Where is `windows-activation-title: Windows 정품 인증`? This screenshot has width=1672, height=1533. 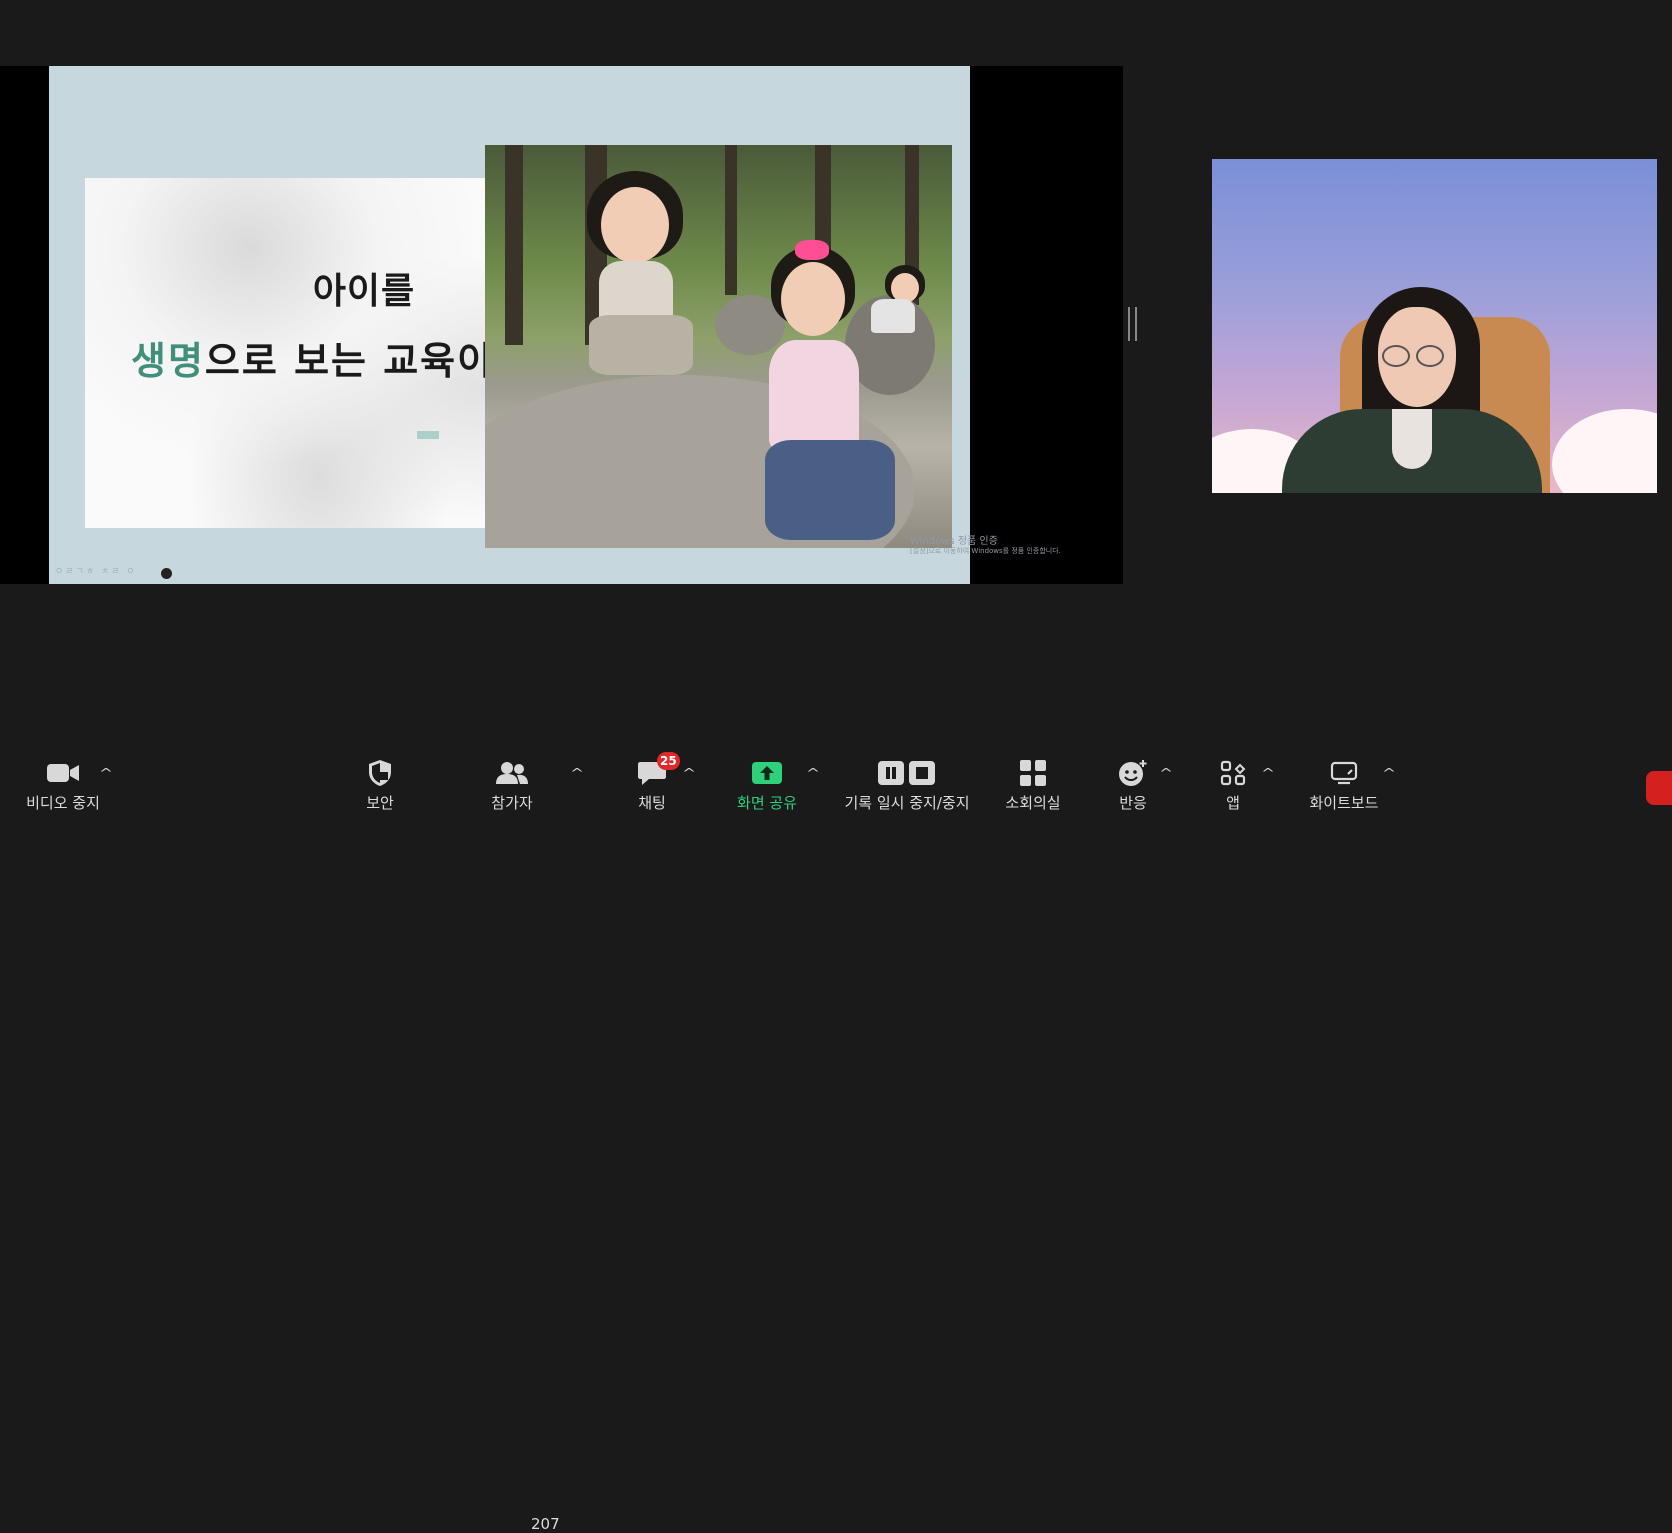
windows-activation-title: Windows 정품 인증 is located at coordinates (954, 541).